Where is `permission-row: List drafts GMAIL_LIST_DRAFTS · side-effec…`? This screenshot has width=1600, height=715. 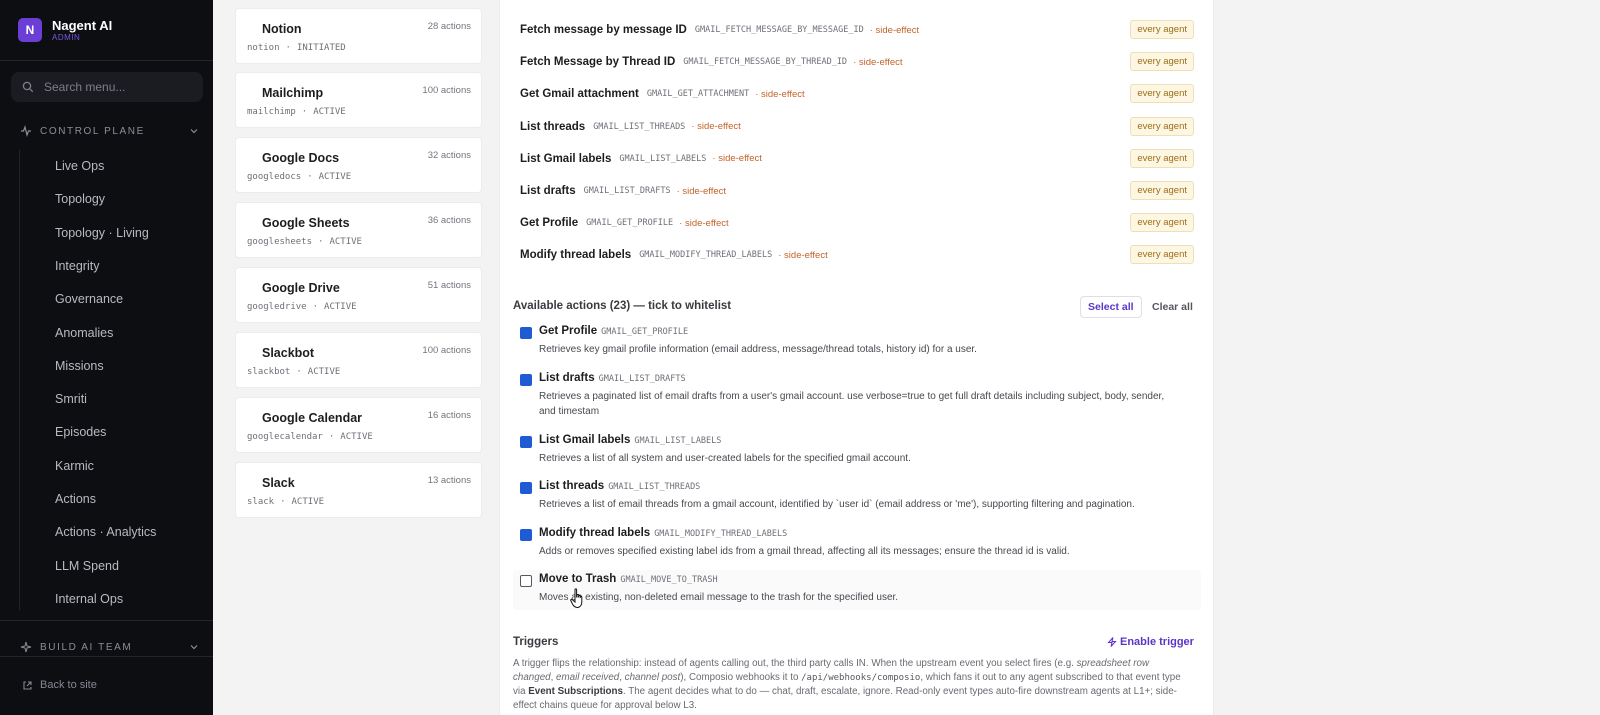
permission-row: List drafts GMAIL_LIST_DRAFTS · side-effec… is located at coordinates (860, 191).